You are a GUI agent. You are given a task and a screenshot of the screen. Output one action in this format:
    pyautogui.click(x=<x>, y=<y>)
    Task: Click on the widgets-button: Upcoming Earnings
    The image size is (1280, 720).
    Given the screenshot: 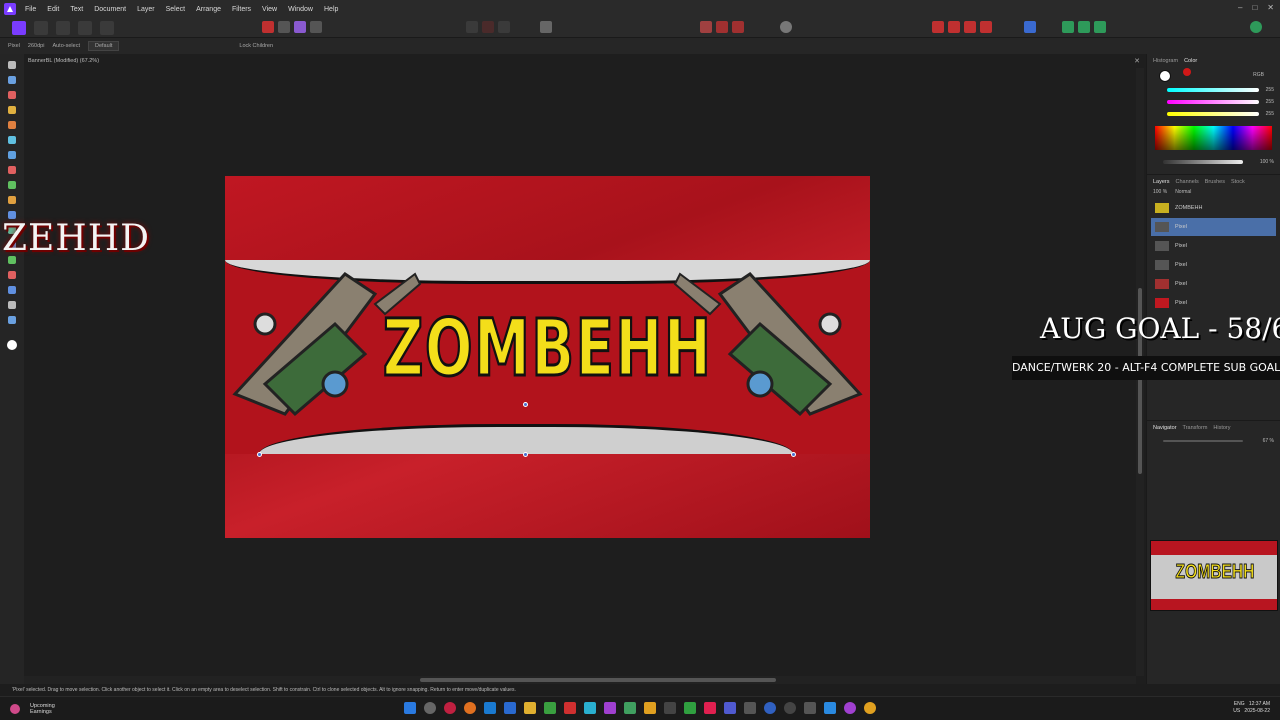 What is the action you would take?
    pyautogui.click(x=42, y=709)
    